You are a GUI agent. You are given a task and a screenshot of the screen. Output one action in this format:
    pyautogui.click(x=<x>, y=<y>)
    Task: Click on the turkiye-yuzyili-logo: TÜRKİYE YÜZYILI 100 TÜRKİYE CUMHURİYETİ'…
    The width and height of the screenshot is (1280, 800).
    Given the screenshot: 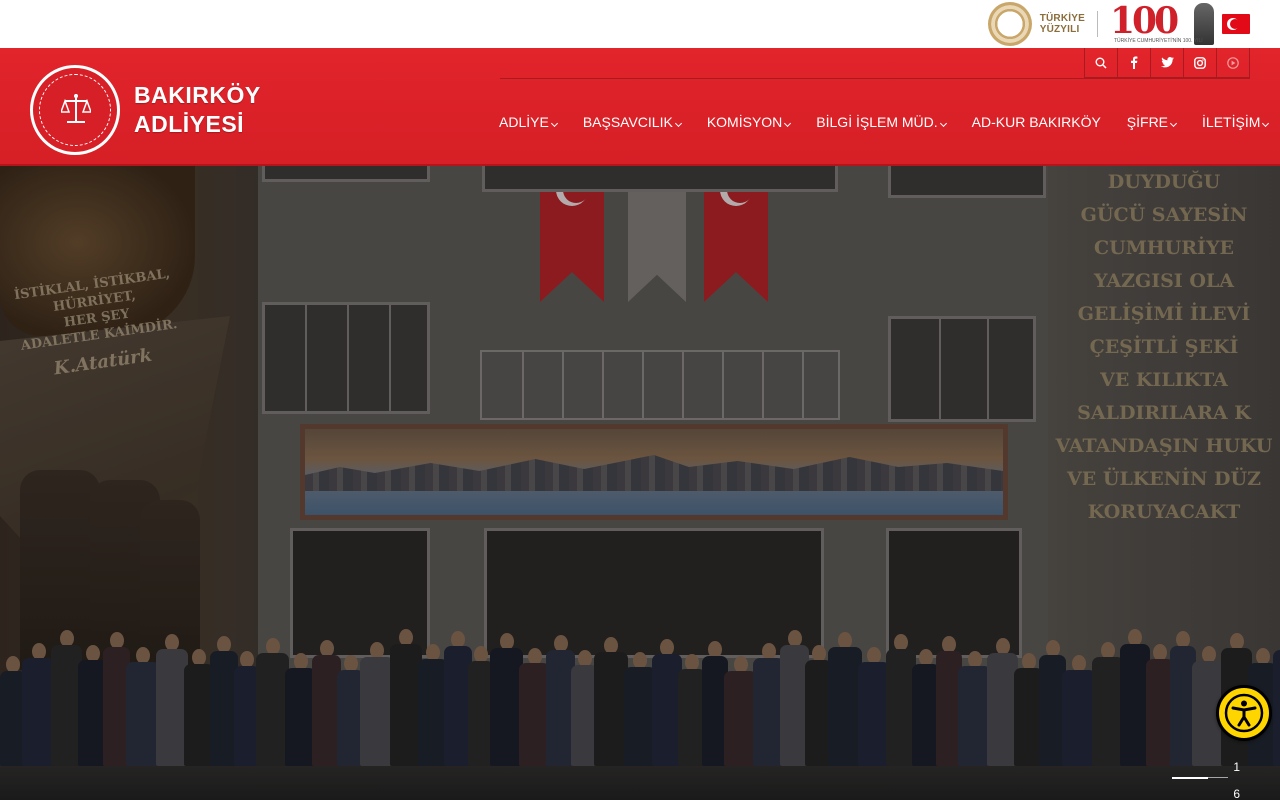 What is the action you would take?
    pyautogui.click(x=1118, y=23)
    